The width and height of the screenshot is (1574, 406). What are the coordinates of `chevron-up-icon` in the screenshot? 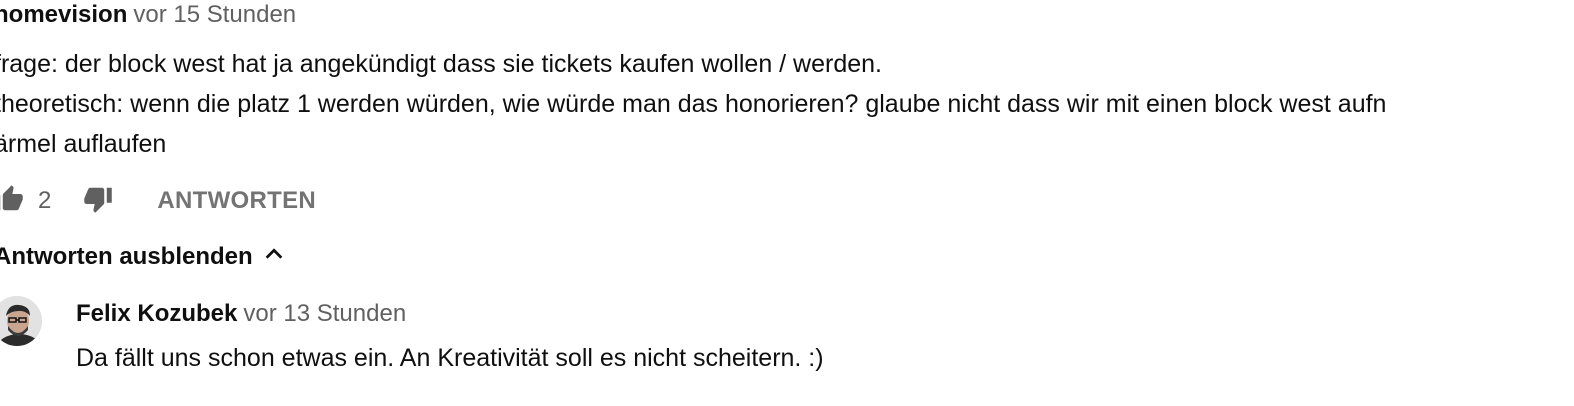 It's located at (274, 257).